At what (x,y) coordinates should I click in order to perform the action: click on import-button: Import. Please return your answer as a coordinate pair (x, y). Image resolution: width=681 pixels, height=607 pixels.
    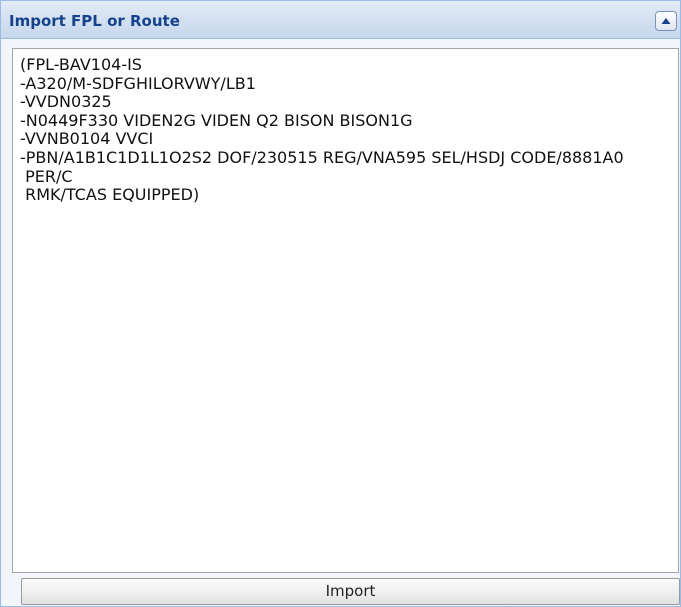
    Looking at the image, I should click on (350, 591).